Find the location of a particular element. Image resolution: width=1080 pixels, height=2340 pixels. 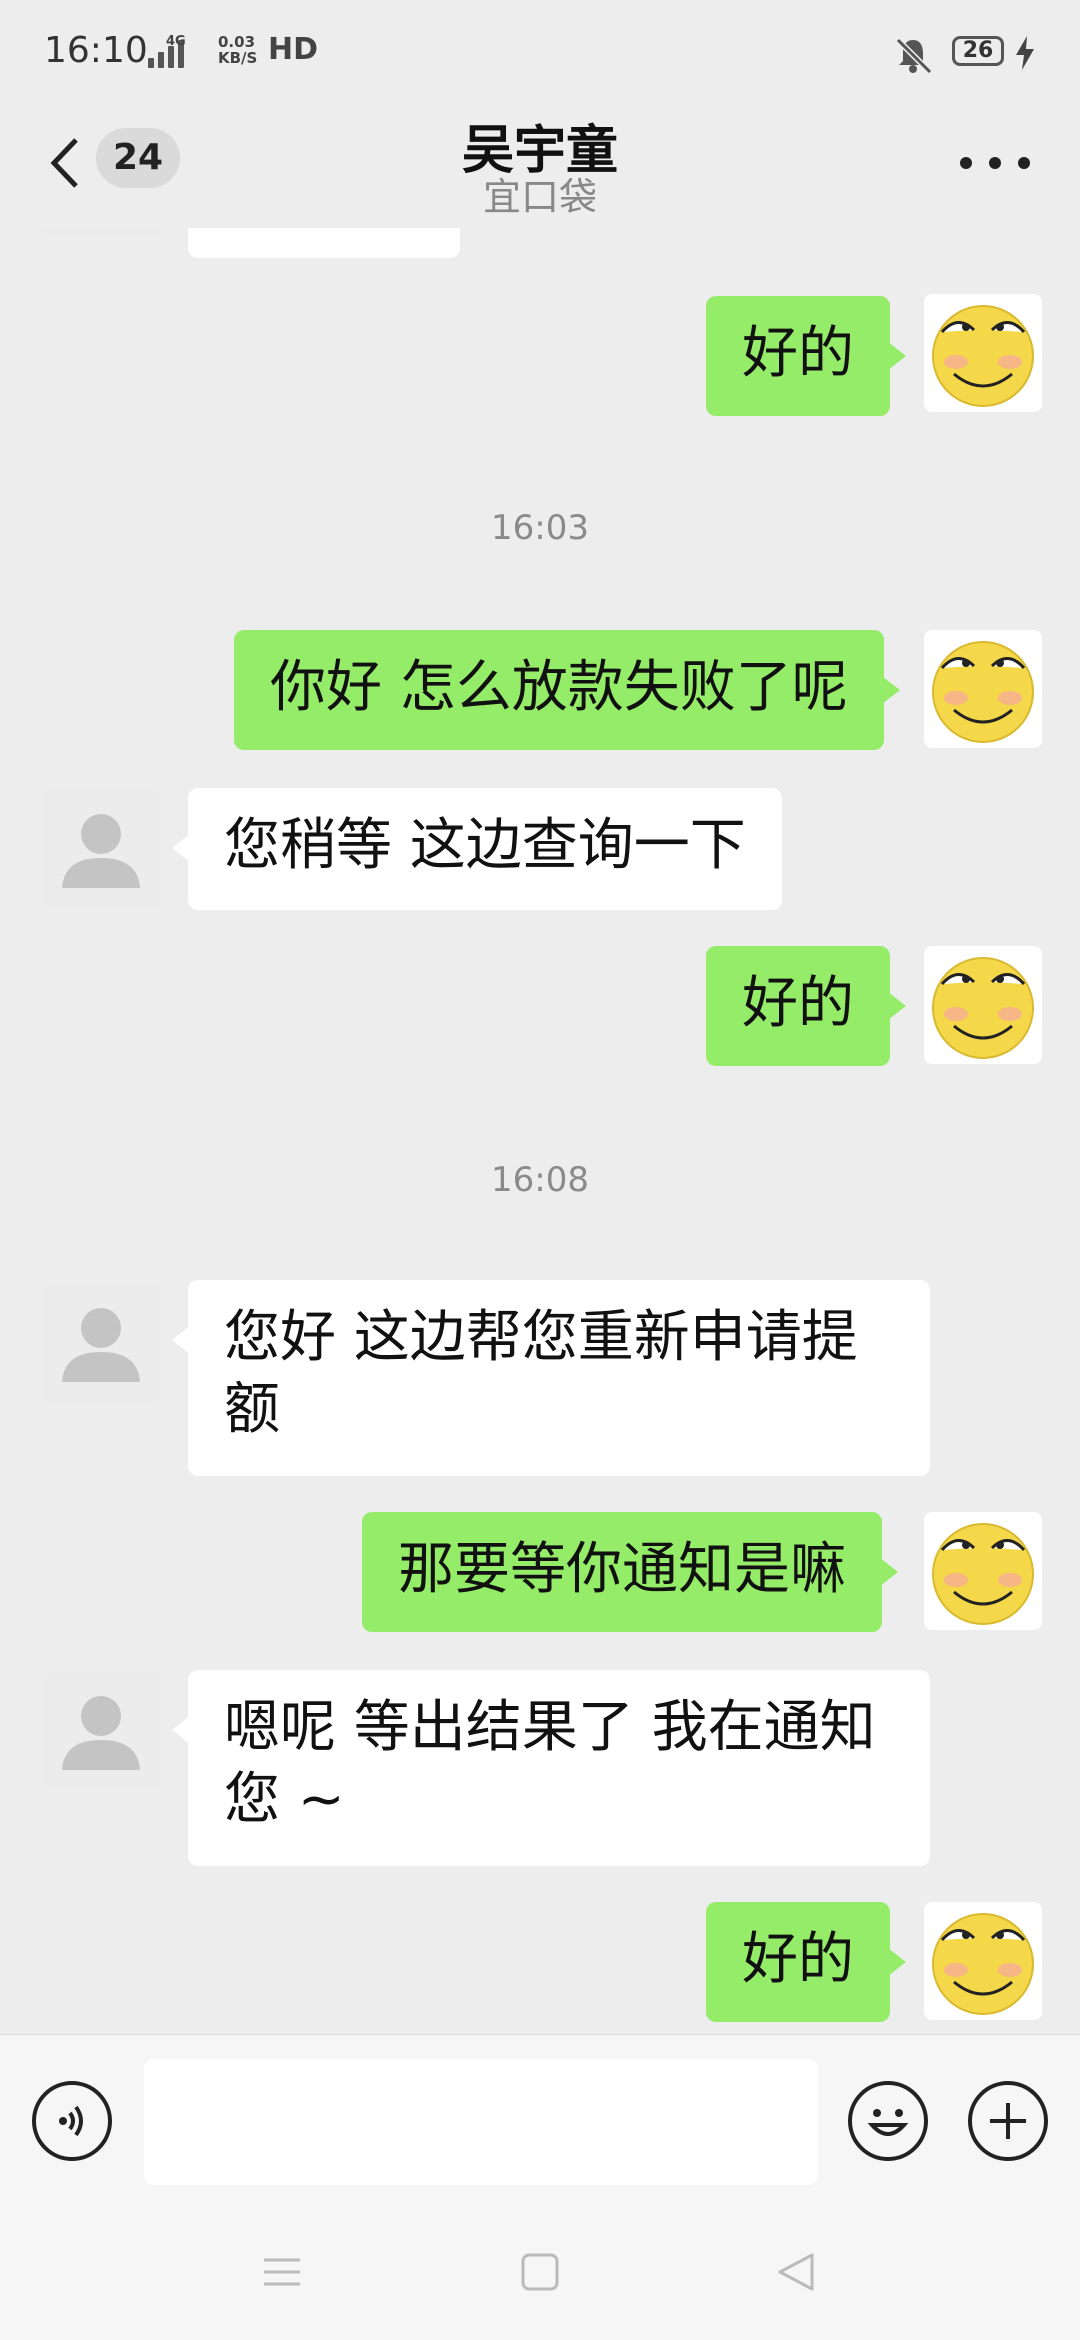

message-timestamp: 16:03 is located at coordinates (540, 528).